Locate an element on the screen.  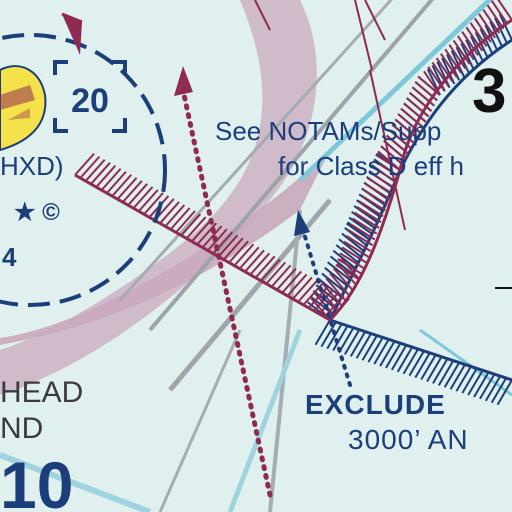
airport-symbols: ★ © is located at coordinates (37, 212).